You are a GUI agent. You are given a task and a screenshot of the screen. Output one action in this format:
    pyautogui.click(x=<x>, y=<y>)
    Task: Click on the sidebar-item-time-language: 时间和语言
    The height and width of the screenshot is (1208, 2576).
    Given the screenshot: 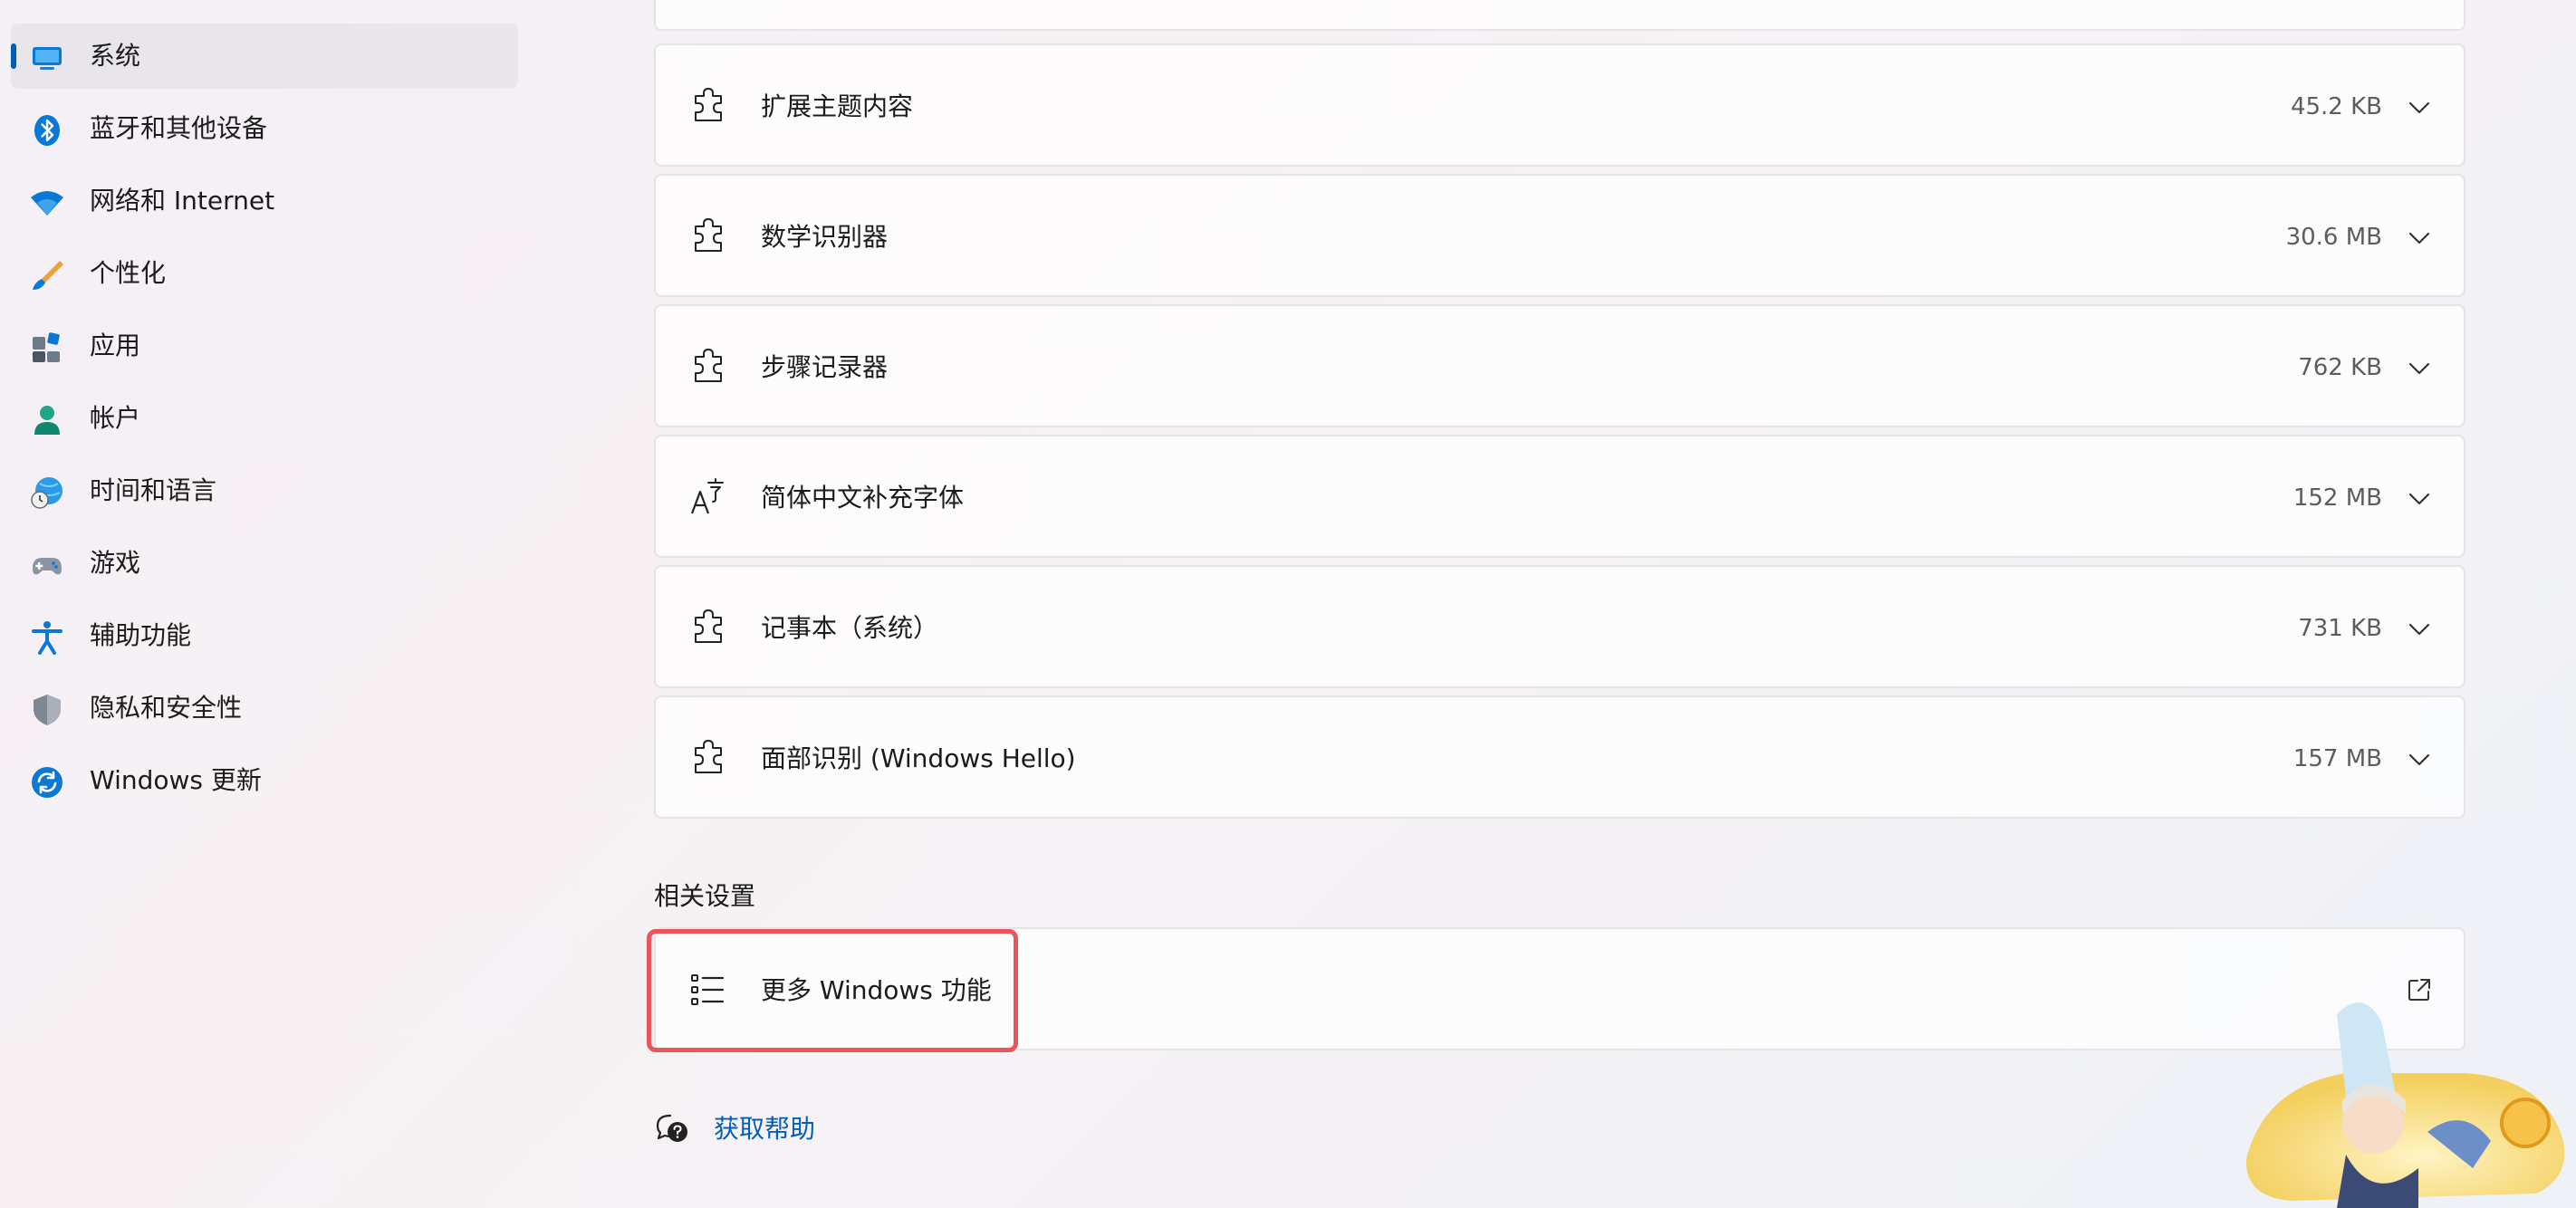 What is the action you would take?
    pyautogui.click(x=264, y=490)
    